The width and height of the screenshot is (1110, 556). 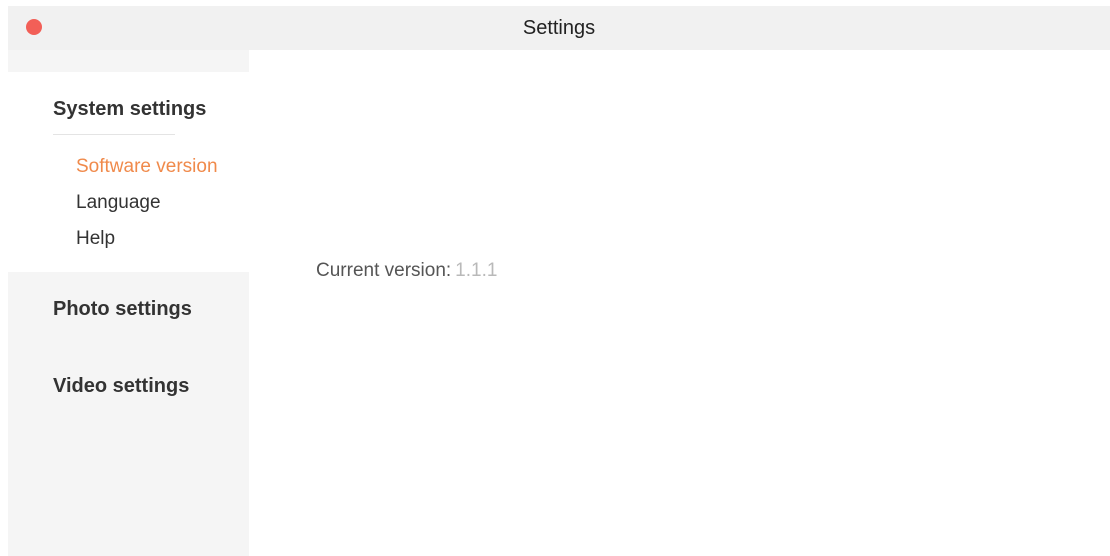 I want to click on sidebar-group-system-settings: System settings, so click(x=129, y=109).